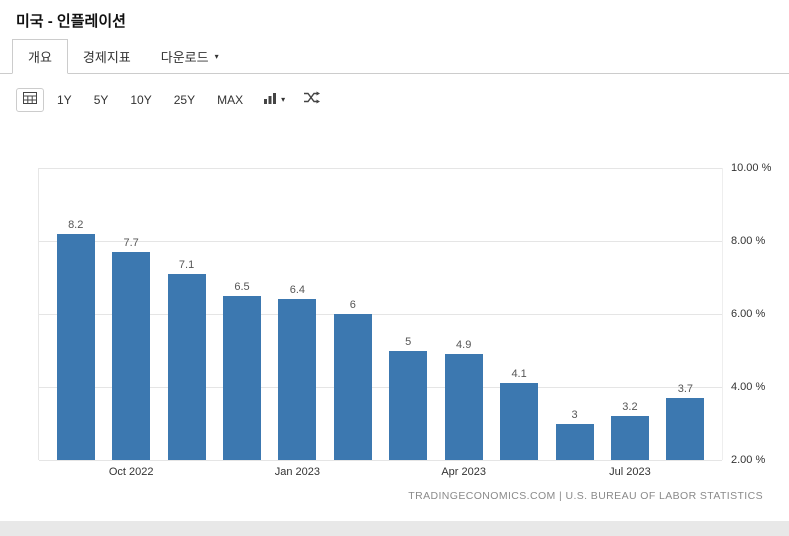 Image resolution: width=789 pixels, height=536 pixels. Describe the element at coordinates (140, 100) in the screenshot. I see `range-button-10y: 10Y` at that location.